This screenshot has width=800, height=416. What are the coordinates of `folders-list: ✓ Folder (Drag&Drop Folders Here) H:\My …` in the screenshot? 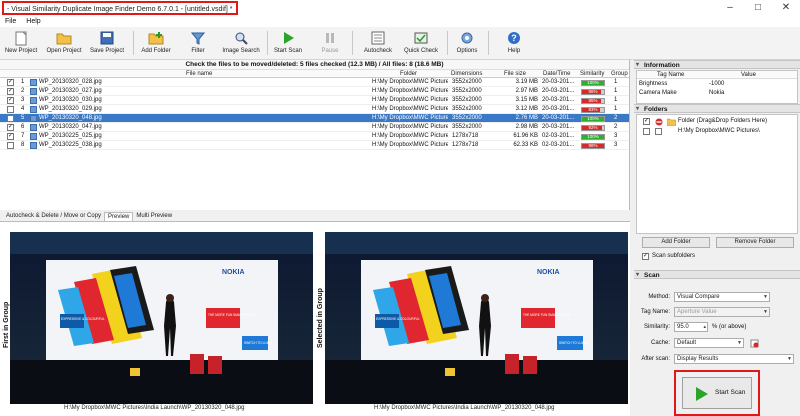 It's located at (717, 174).